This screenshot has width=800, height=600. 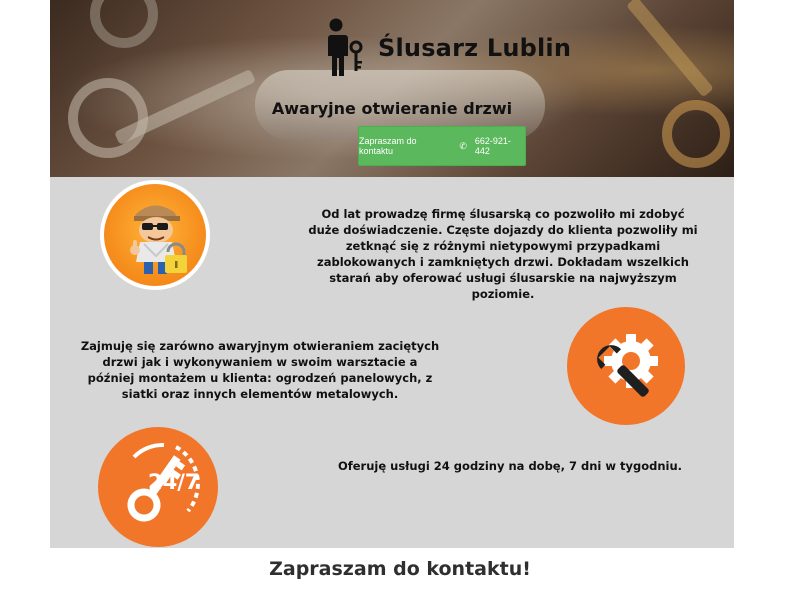 What do you see at coordinates (626, 366) in the screenshot?
I see `wrench-gear-icon` at bounding box center [626, 366].